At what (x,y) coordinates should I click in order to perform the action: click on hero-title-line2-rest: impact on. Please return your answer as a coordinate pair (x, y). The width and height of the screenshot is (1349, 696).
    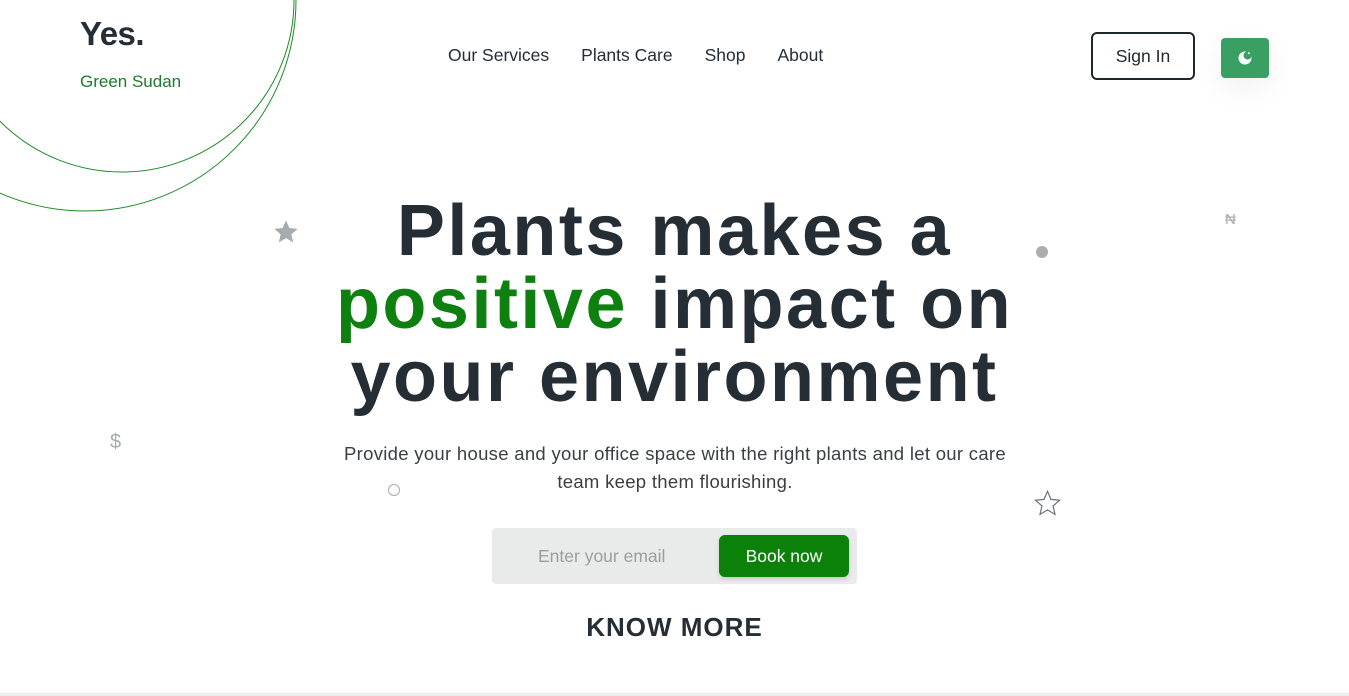
    Looking at the image, I should click on (821, 304).